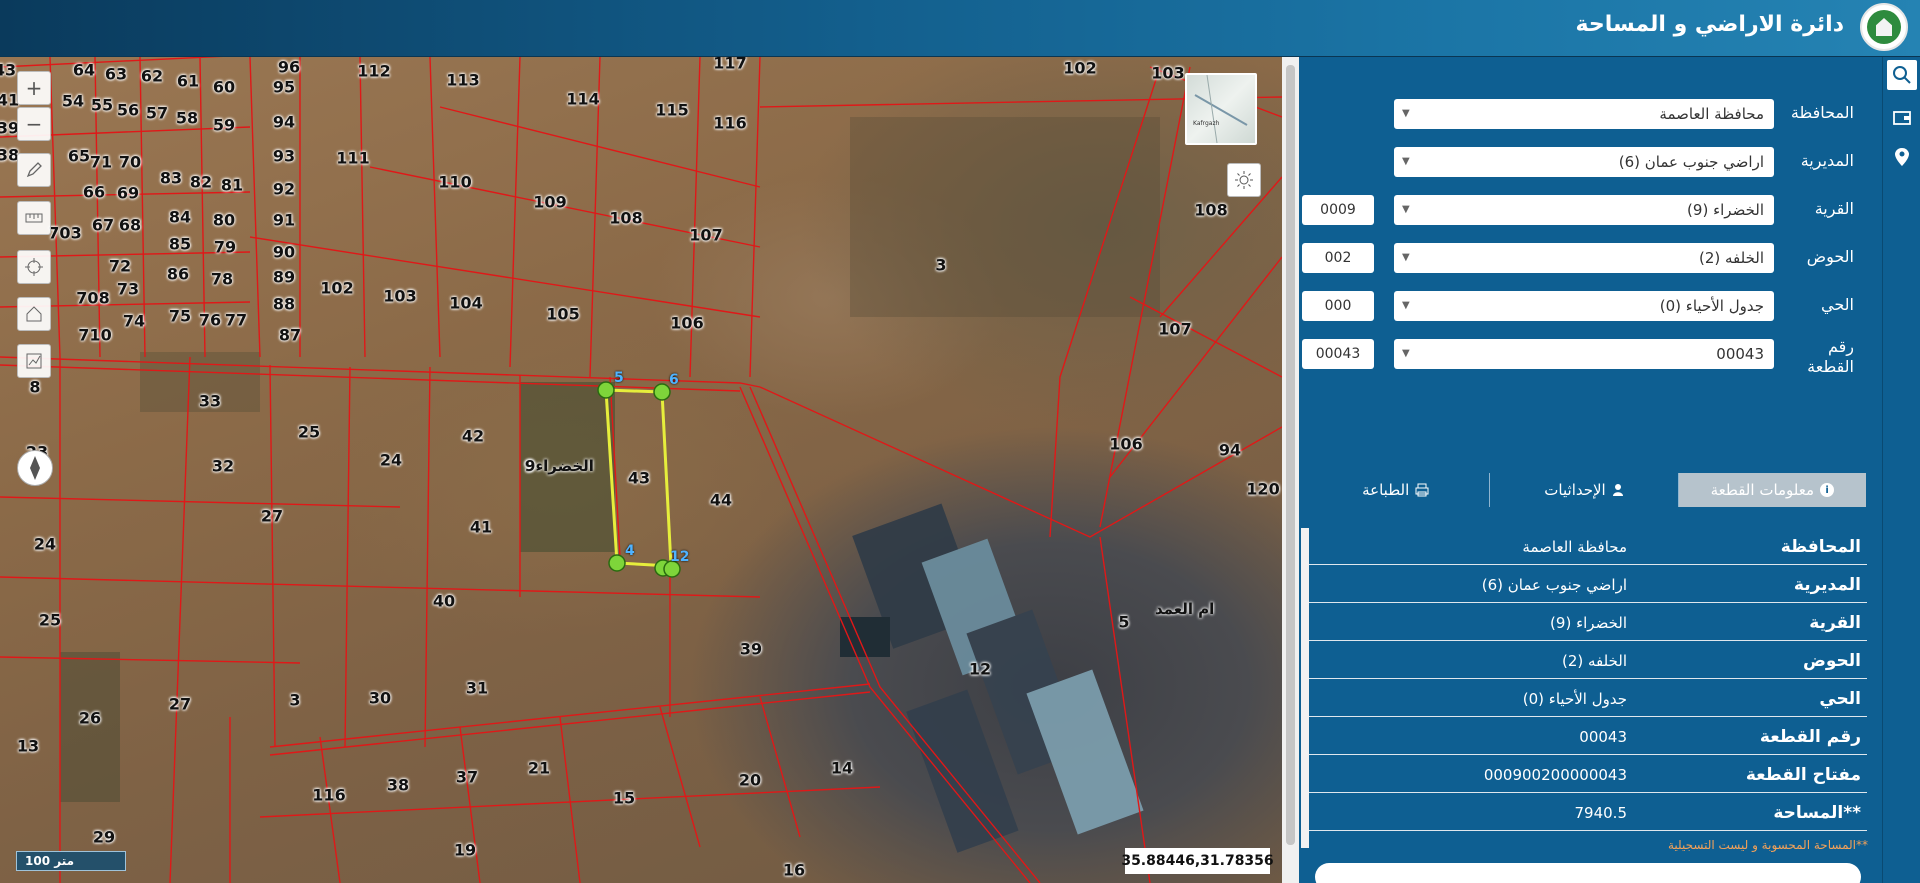 The width and height of the screenshot is (1920, 883). I want to click on home-icon, so click(34, 314).